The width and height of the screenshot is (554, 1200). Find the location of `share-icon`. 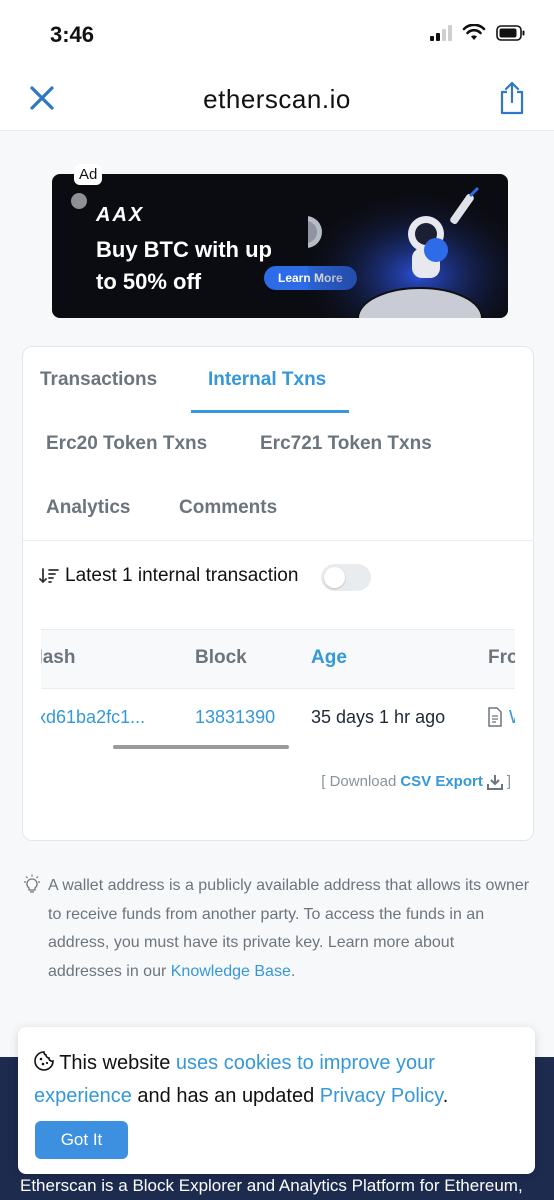

share-icon is located at coordinates (512, 98).